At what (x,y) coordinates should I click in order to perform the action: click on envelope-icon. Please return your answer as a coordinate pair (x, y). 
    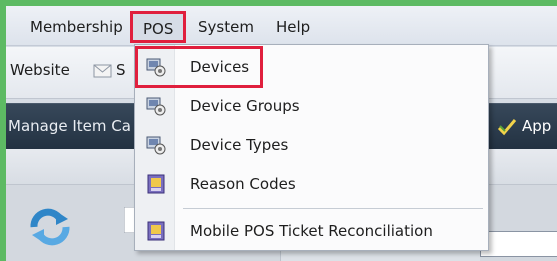
    Looking at the image, I should click on (103, 71).